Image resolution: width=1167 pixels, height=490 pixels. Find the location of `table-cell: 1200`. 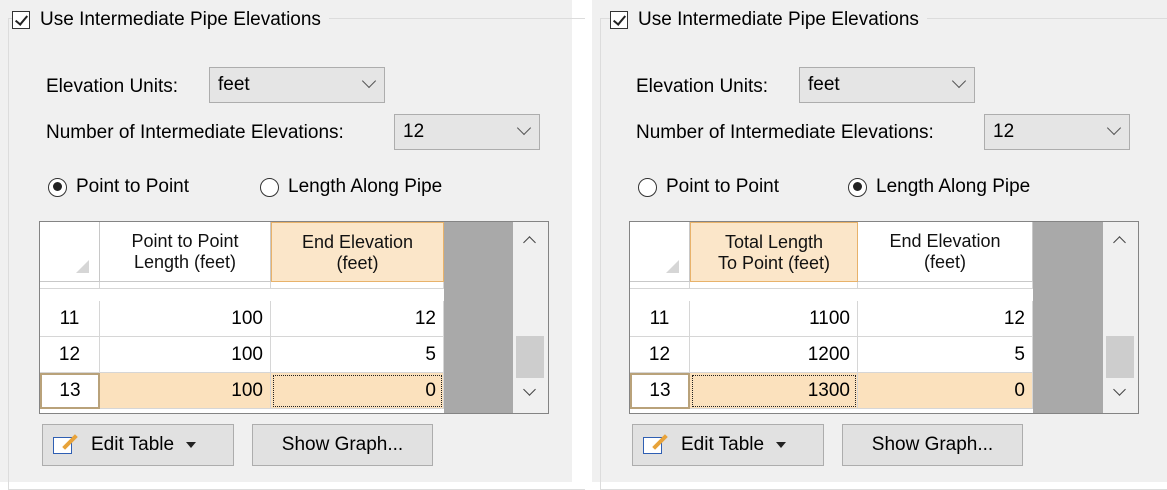

table-cell: 1200 is located at coordinates (774, 355).